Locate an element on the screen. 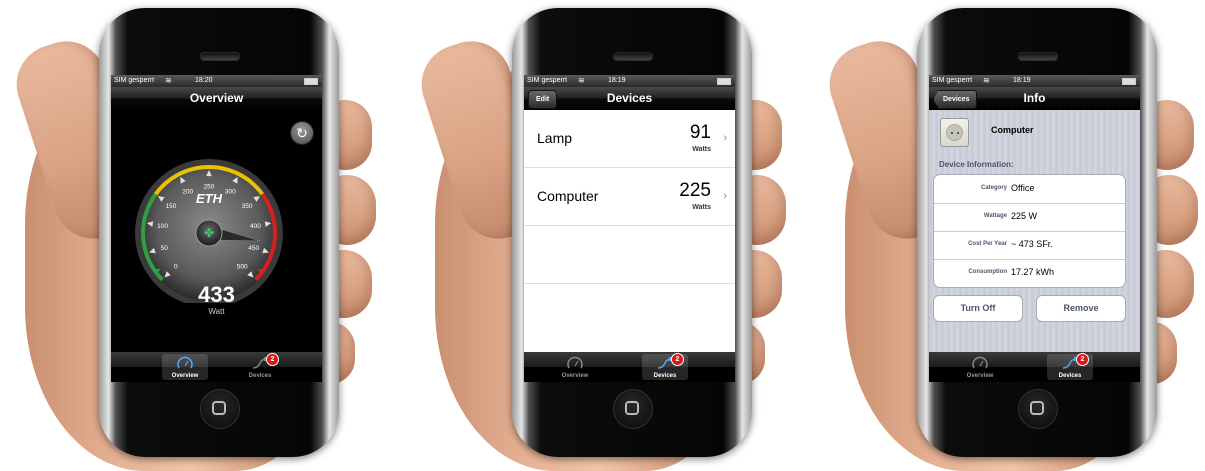  device-watts: 225 is located at coordinates (695, 190).